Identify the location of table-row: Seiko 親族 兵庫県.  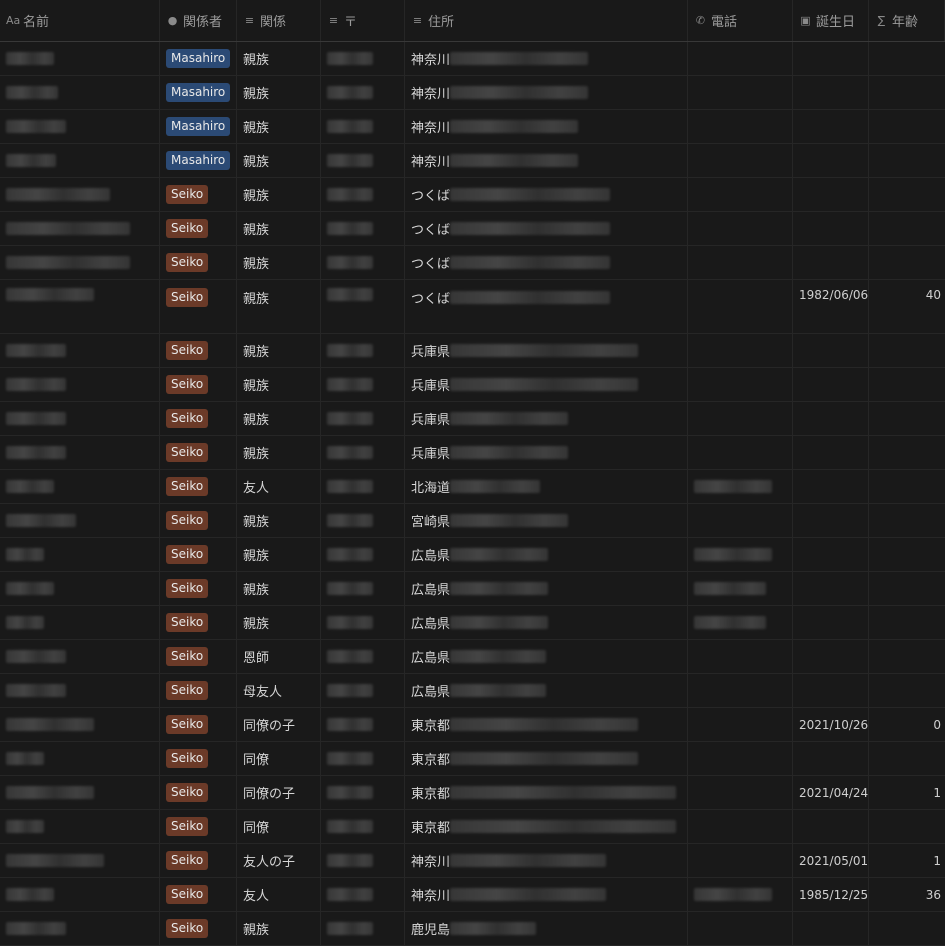
(472, 385).